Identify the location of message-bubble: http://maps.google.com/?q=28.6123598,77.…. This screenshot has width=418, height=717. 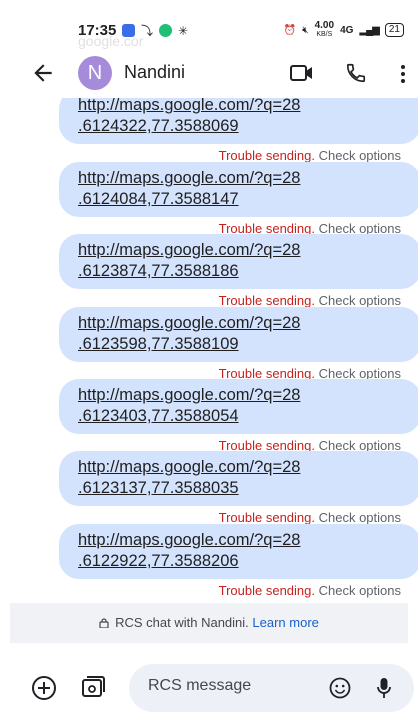
(238, 334).